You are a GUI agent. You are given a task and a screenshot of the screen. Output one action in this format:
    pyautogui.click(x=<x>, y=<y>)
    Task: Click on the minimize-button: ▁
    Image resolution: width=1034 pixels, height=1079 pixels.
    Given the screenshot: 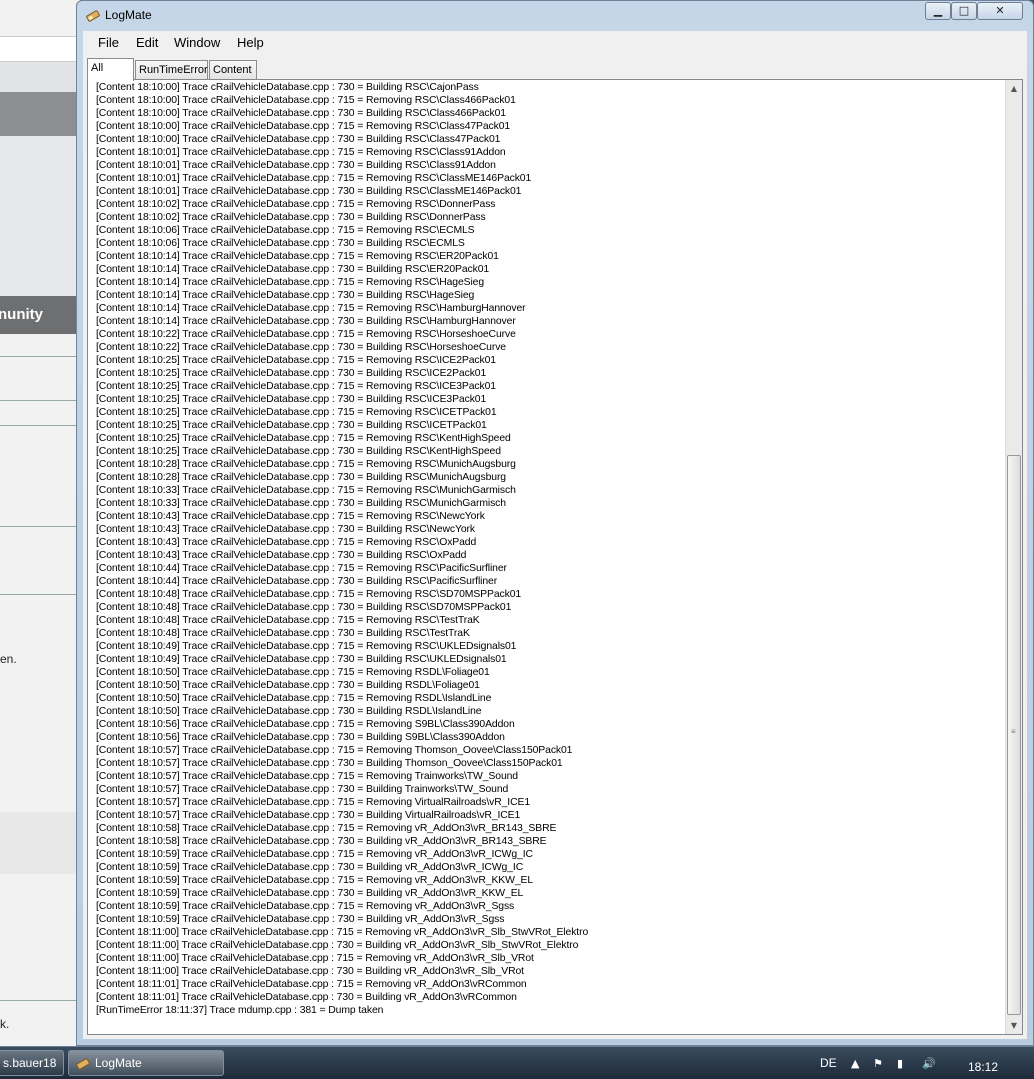 What is the action you would take?
    pyautogui.click(x=938, y=11)
    